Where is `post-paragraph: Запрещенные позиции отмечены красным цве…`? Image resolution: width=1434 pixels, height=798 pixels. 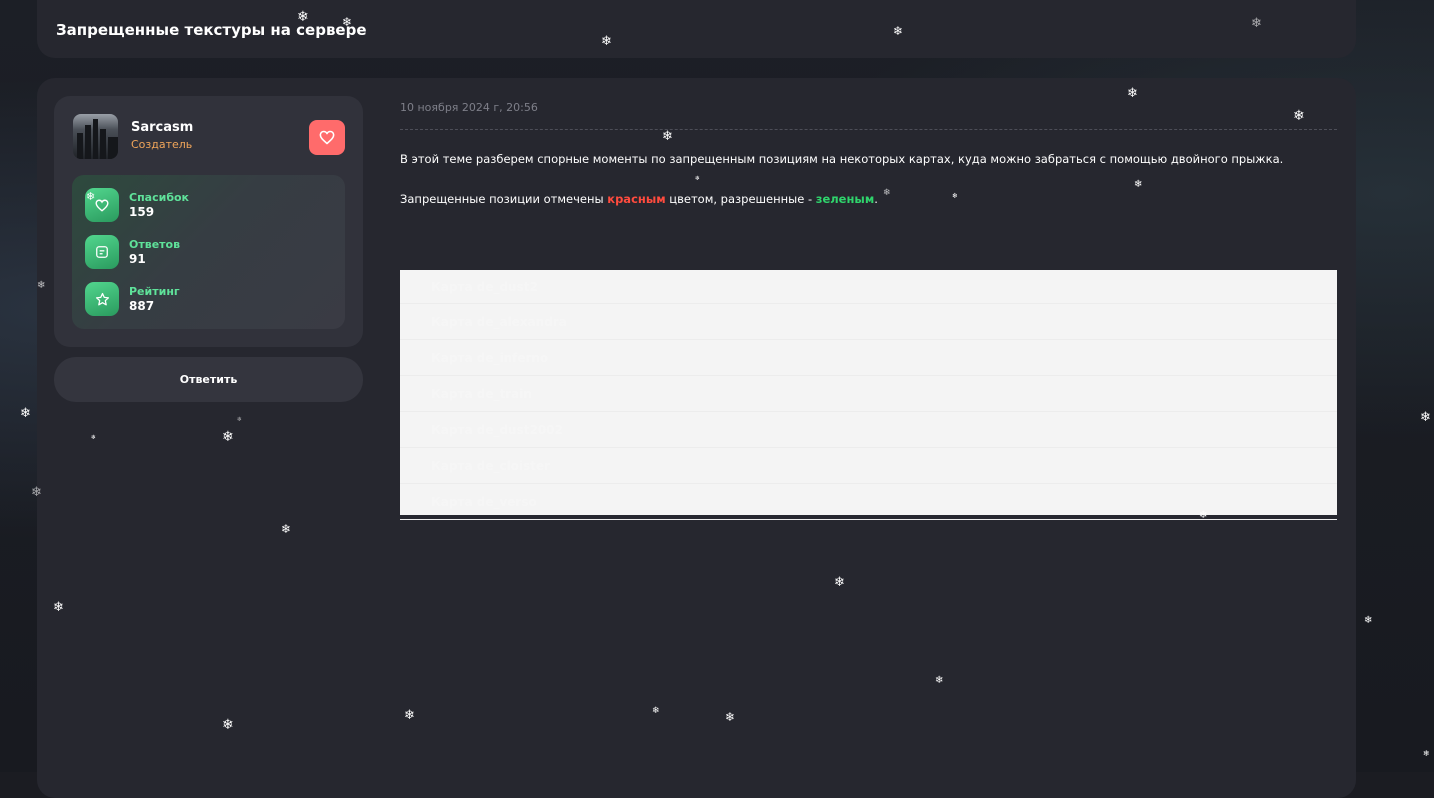
post-paragraph: Запрещенные позиции отмечены красным цве… is located at coordinates (639, 199).